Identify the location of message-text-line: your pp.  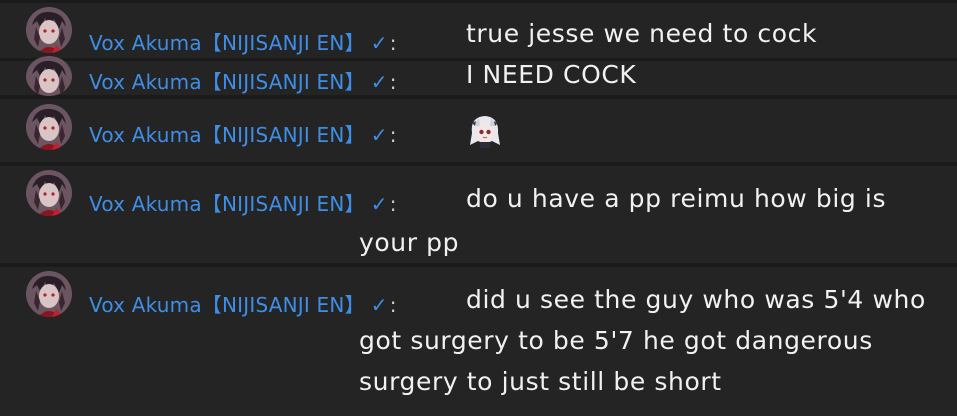
(409, 242).